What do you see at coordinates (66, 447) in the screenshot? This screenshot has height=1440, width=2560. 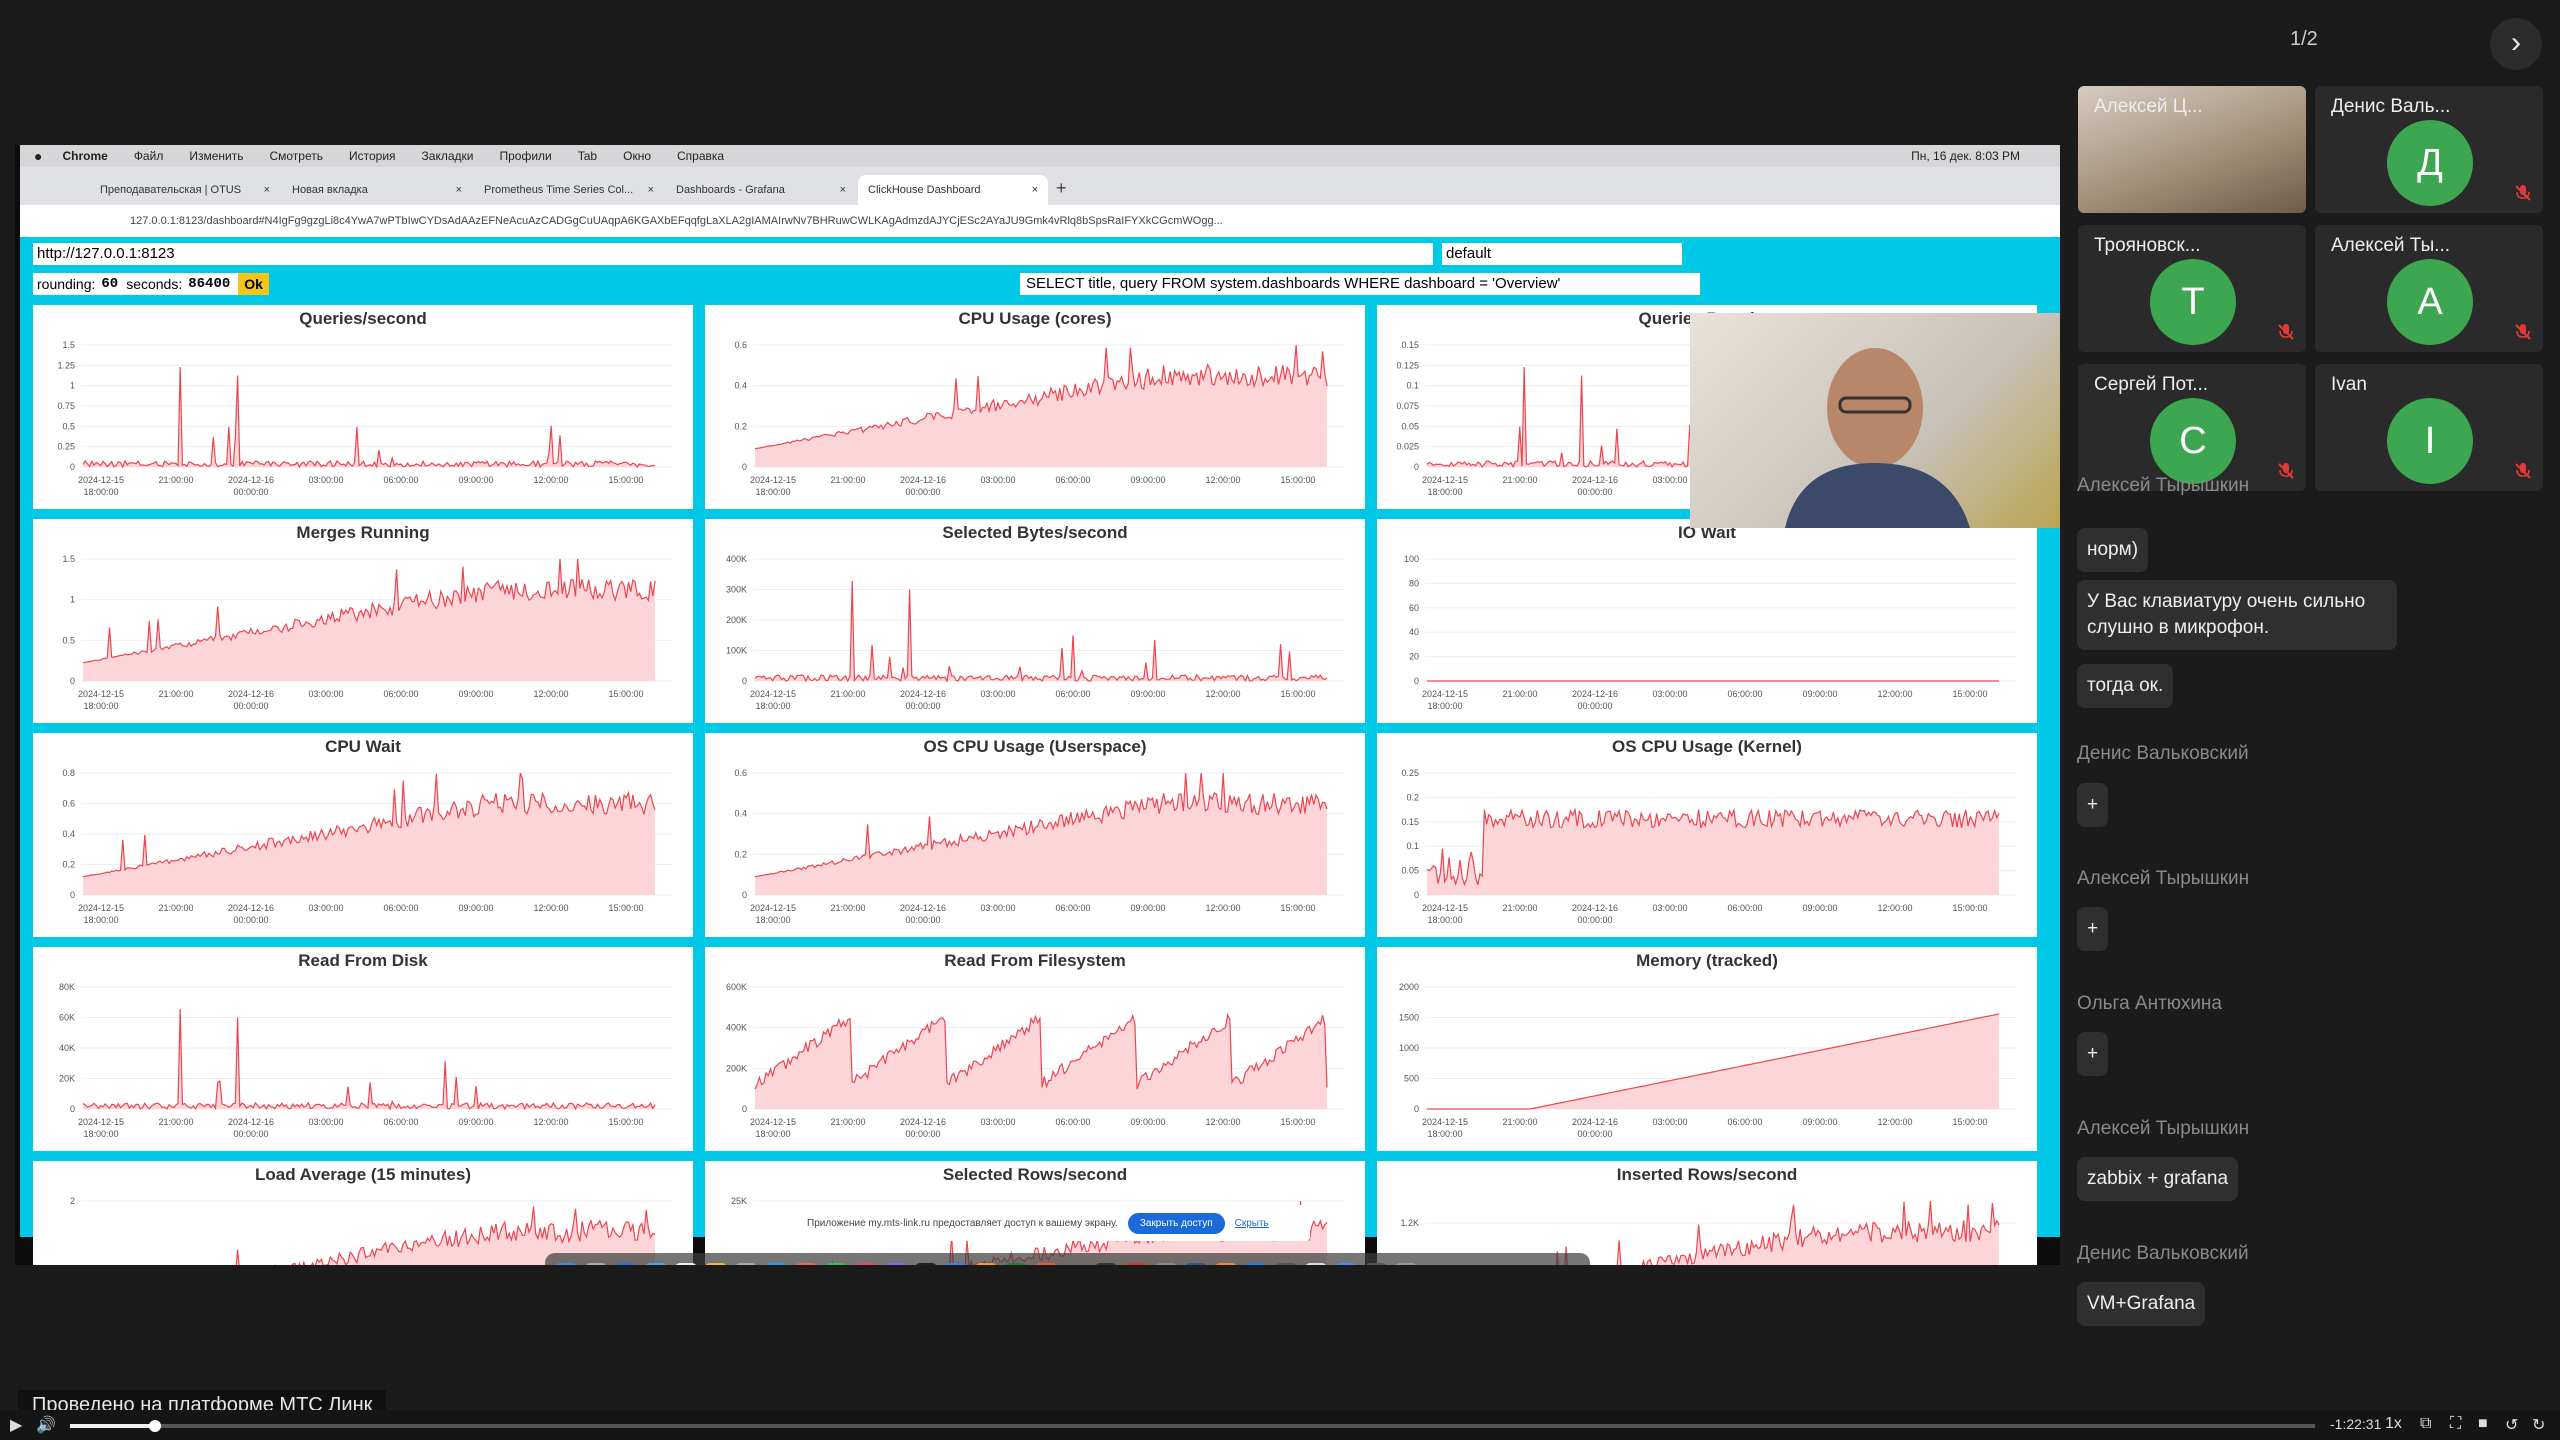 I see `y-tick-label: 0.25` at bounding box center [66, 447].